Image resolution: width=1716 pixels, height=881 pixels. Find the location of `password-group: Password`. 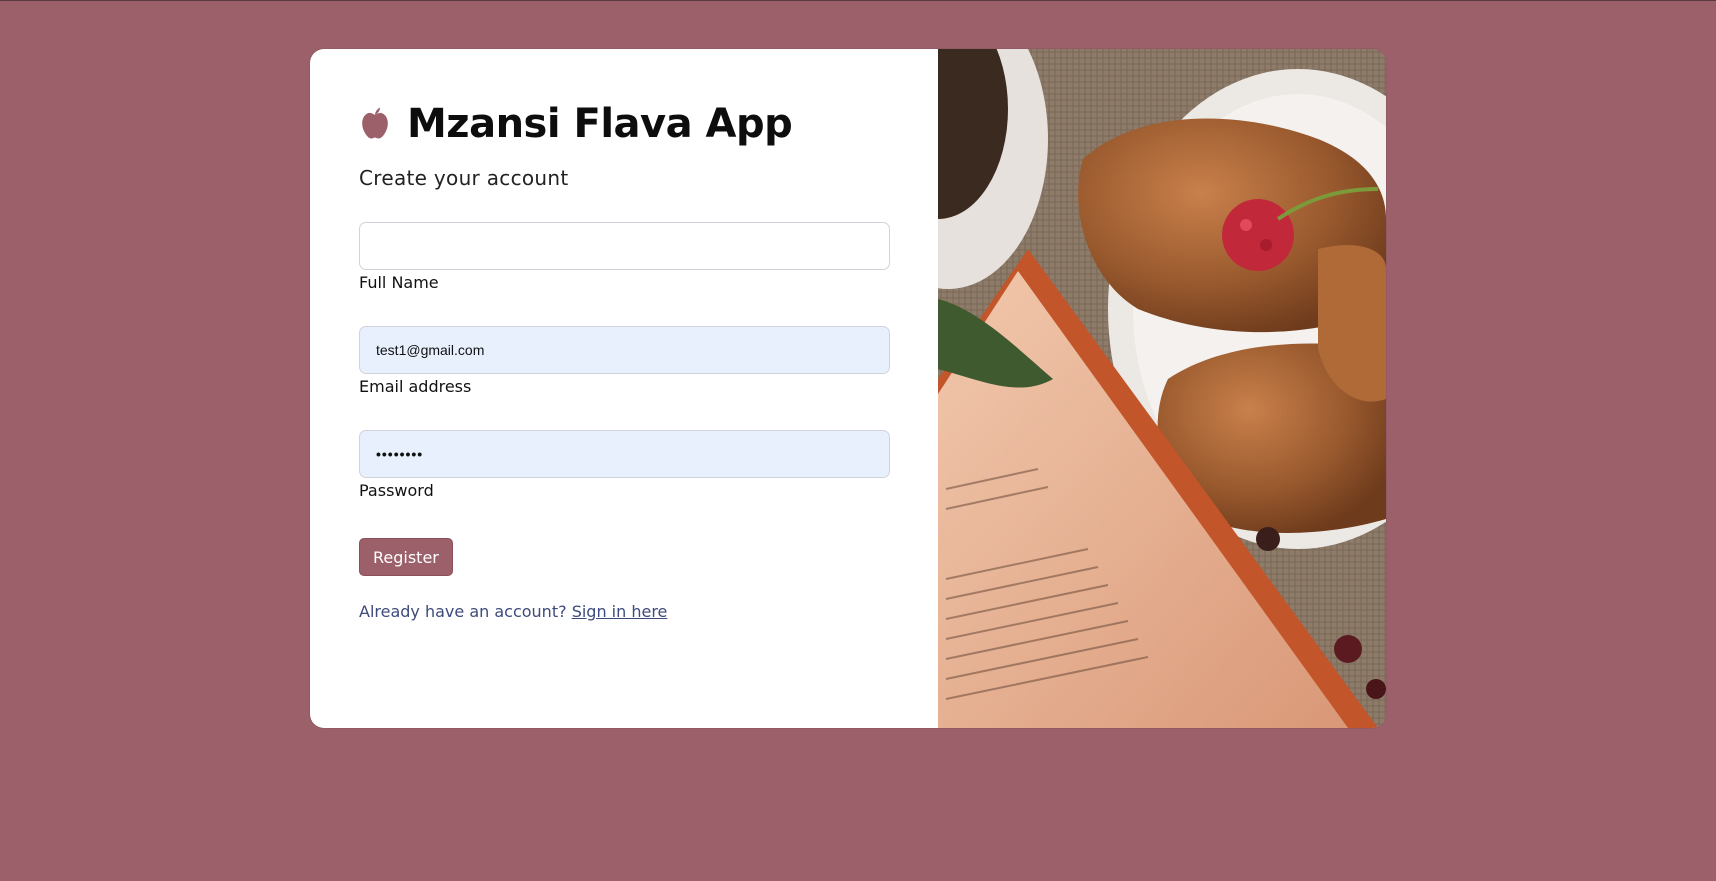

password-group: Password is located at coordinates (624, 465).